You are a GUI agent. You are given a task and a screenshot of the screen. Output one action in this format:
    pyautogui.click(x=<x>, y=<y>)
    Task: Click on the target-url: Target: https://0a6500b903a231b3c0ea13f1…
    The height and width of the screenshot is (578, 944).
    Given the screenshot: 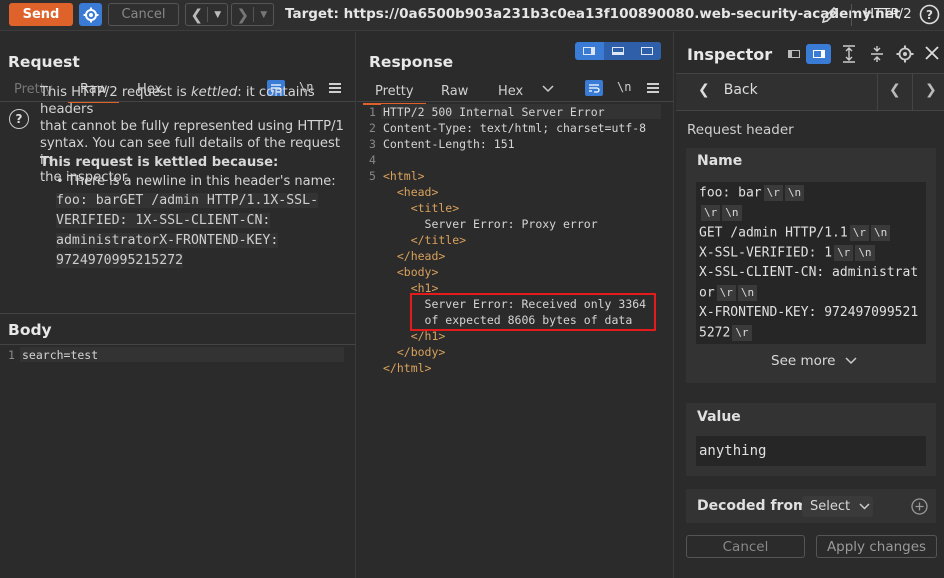 What is the action you would take?
    pyautogui.click(x=592, y=14)
    